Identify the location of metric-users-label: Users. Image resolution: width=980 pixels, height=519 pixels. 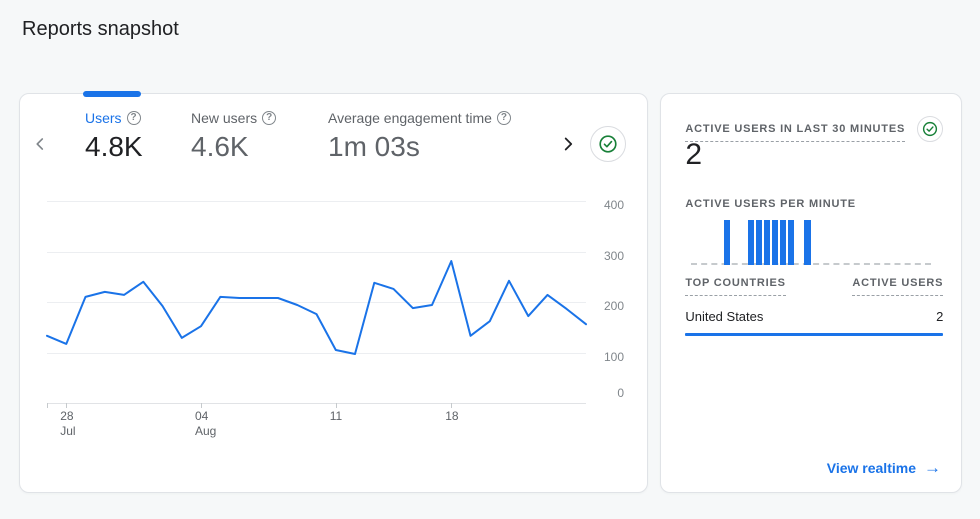
(103, 118).